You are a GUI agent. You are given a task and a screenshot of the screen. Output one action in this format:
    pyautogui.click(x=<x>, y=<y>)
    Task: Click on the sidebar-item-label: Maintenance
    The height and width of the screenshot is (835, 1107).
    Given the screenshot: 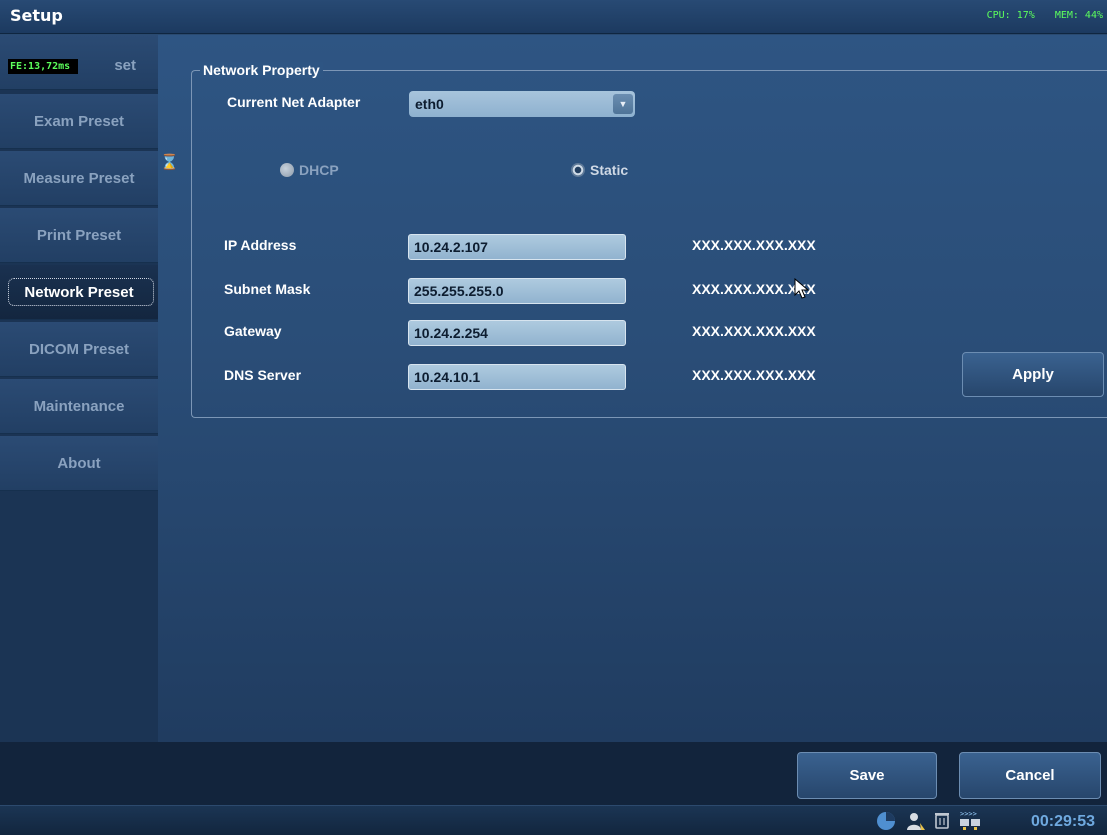 What is the action you would take?
    pyautogui.click(x=79, y=406)
    